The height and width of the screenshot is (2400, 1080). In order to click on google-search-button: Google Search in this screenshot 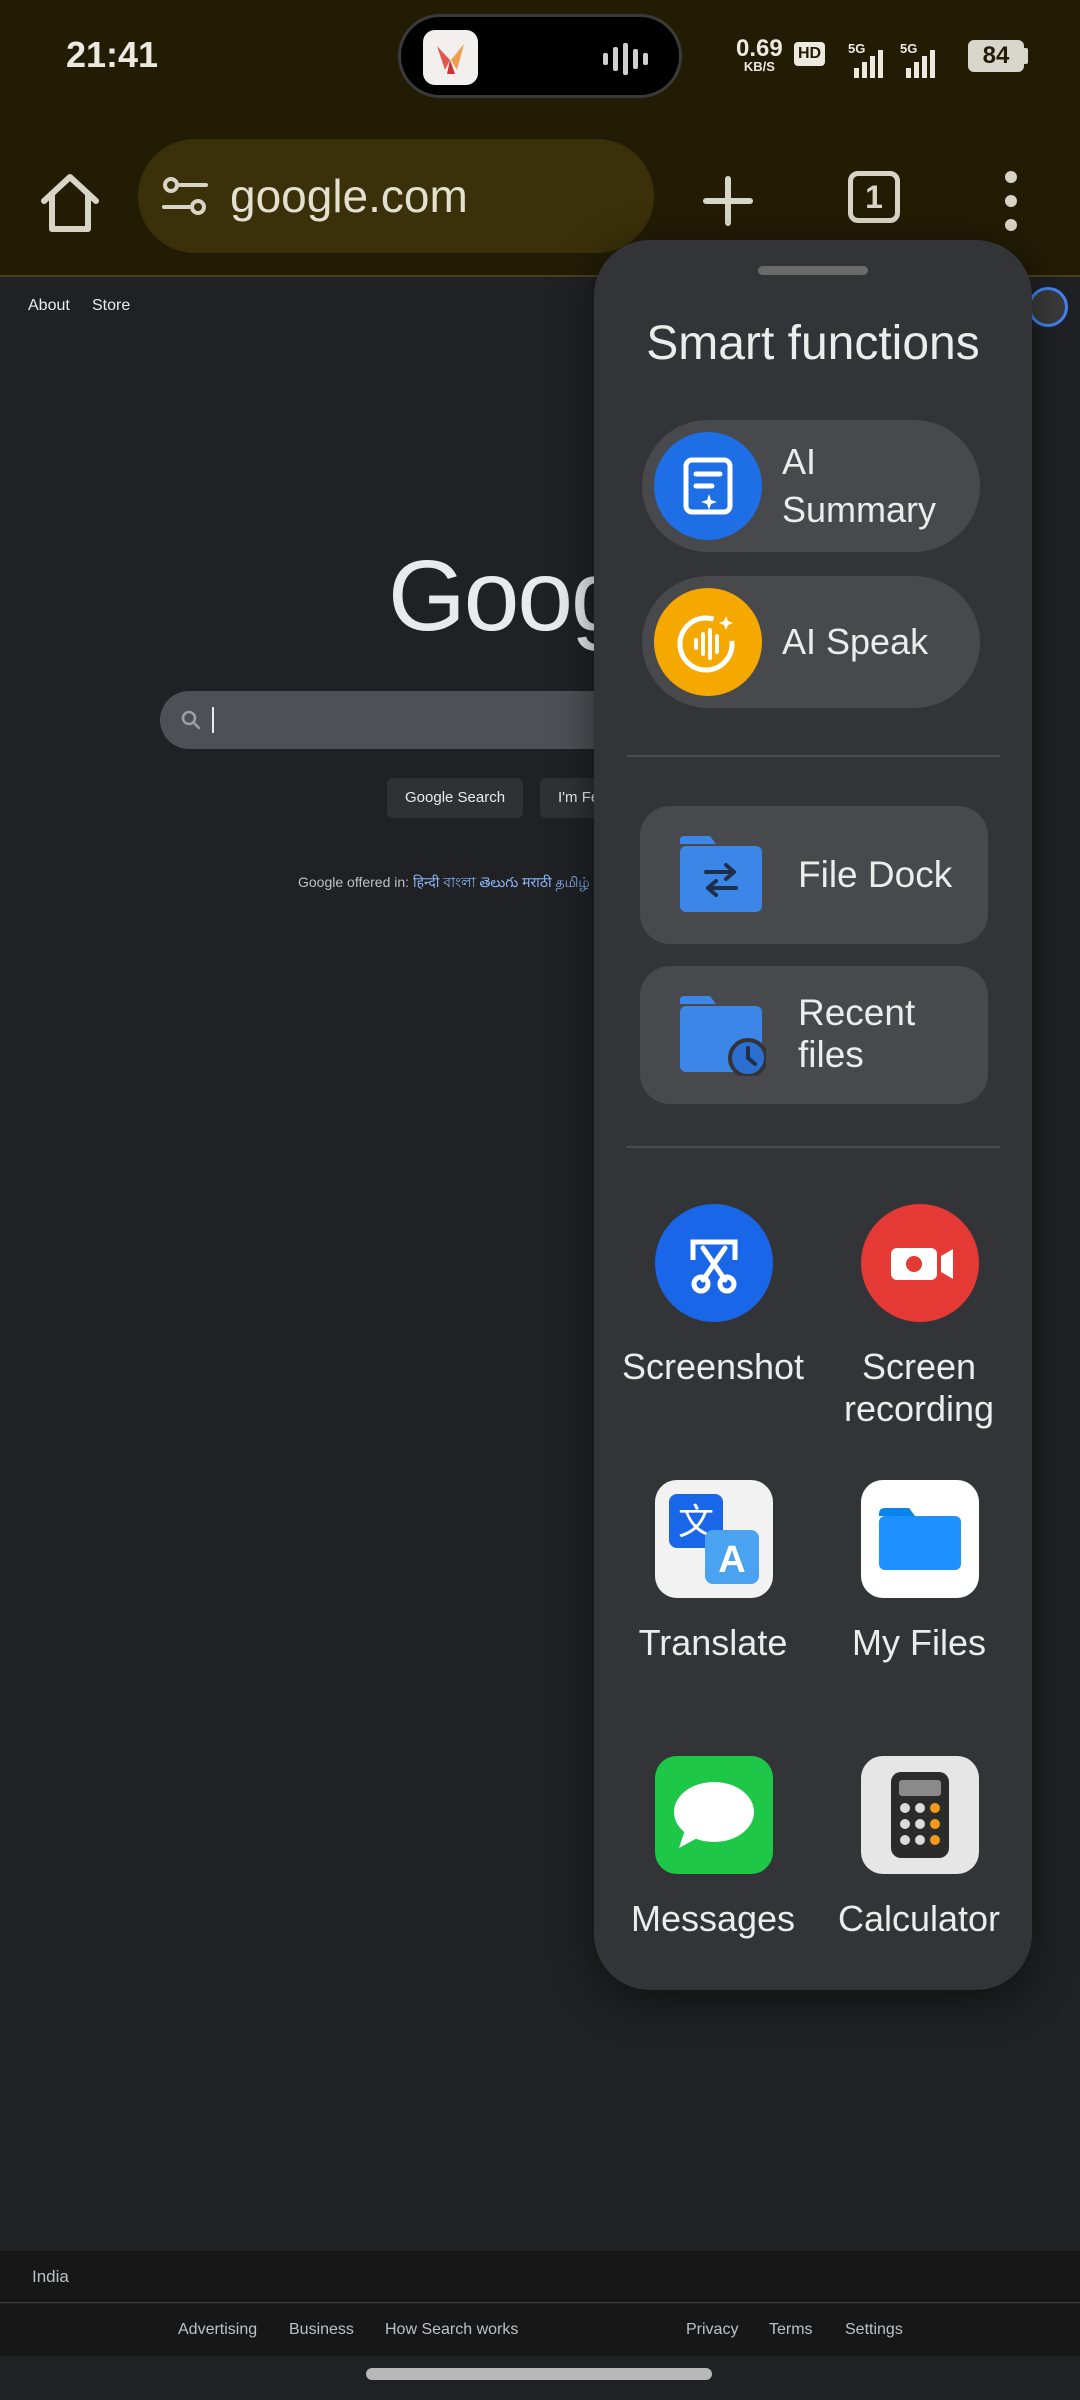, I will do `click(455, 798)`.